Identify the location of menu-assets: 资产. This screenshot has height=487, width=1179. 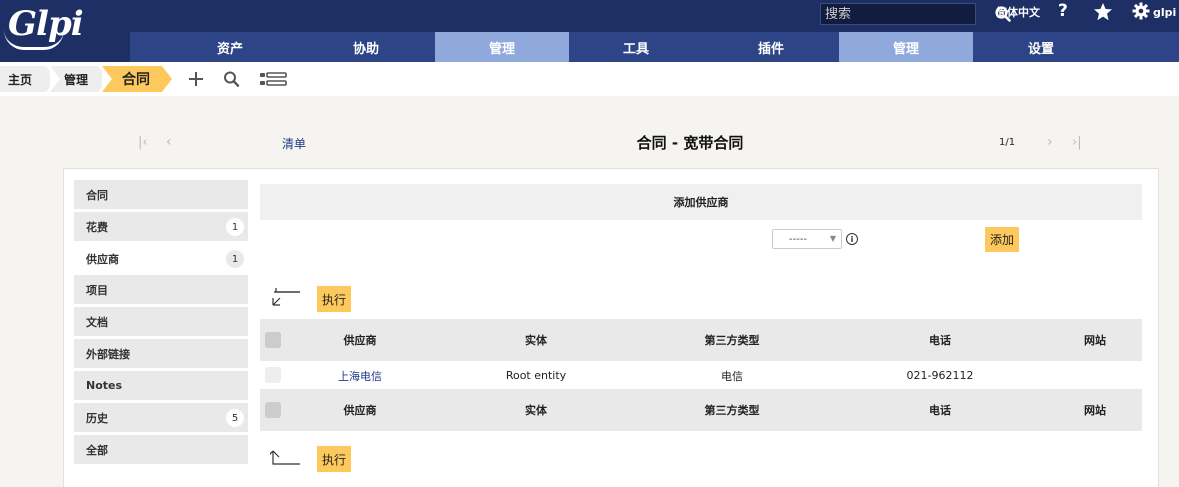
(230, 47).